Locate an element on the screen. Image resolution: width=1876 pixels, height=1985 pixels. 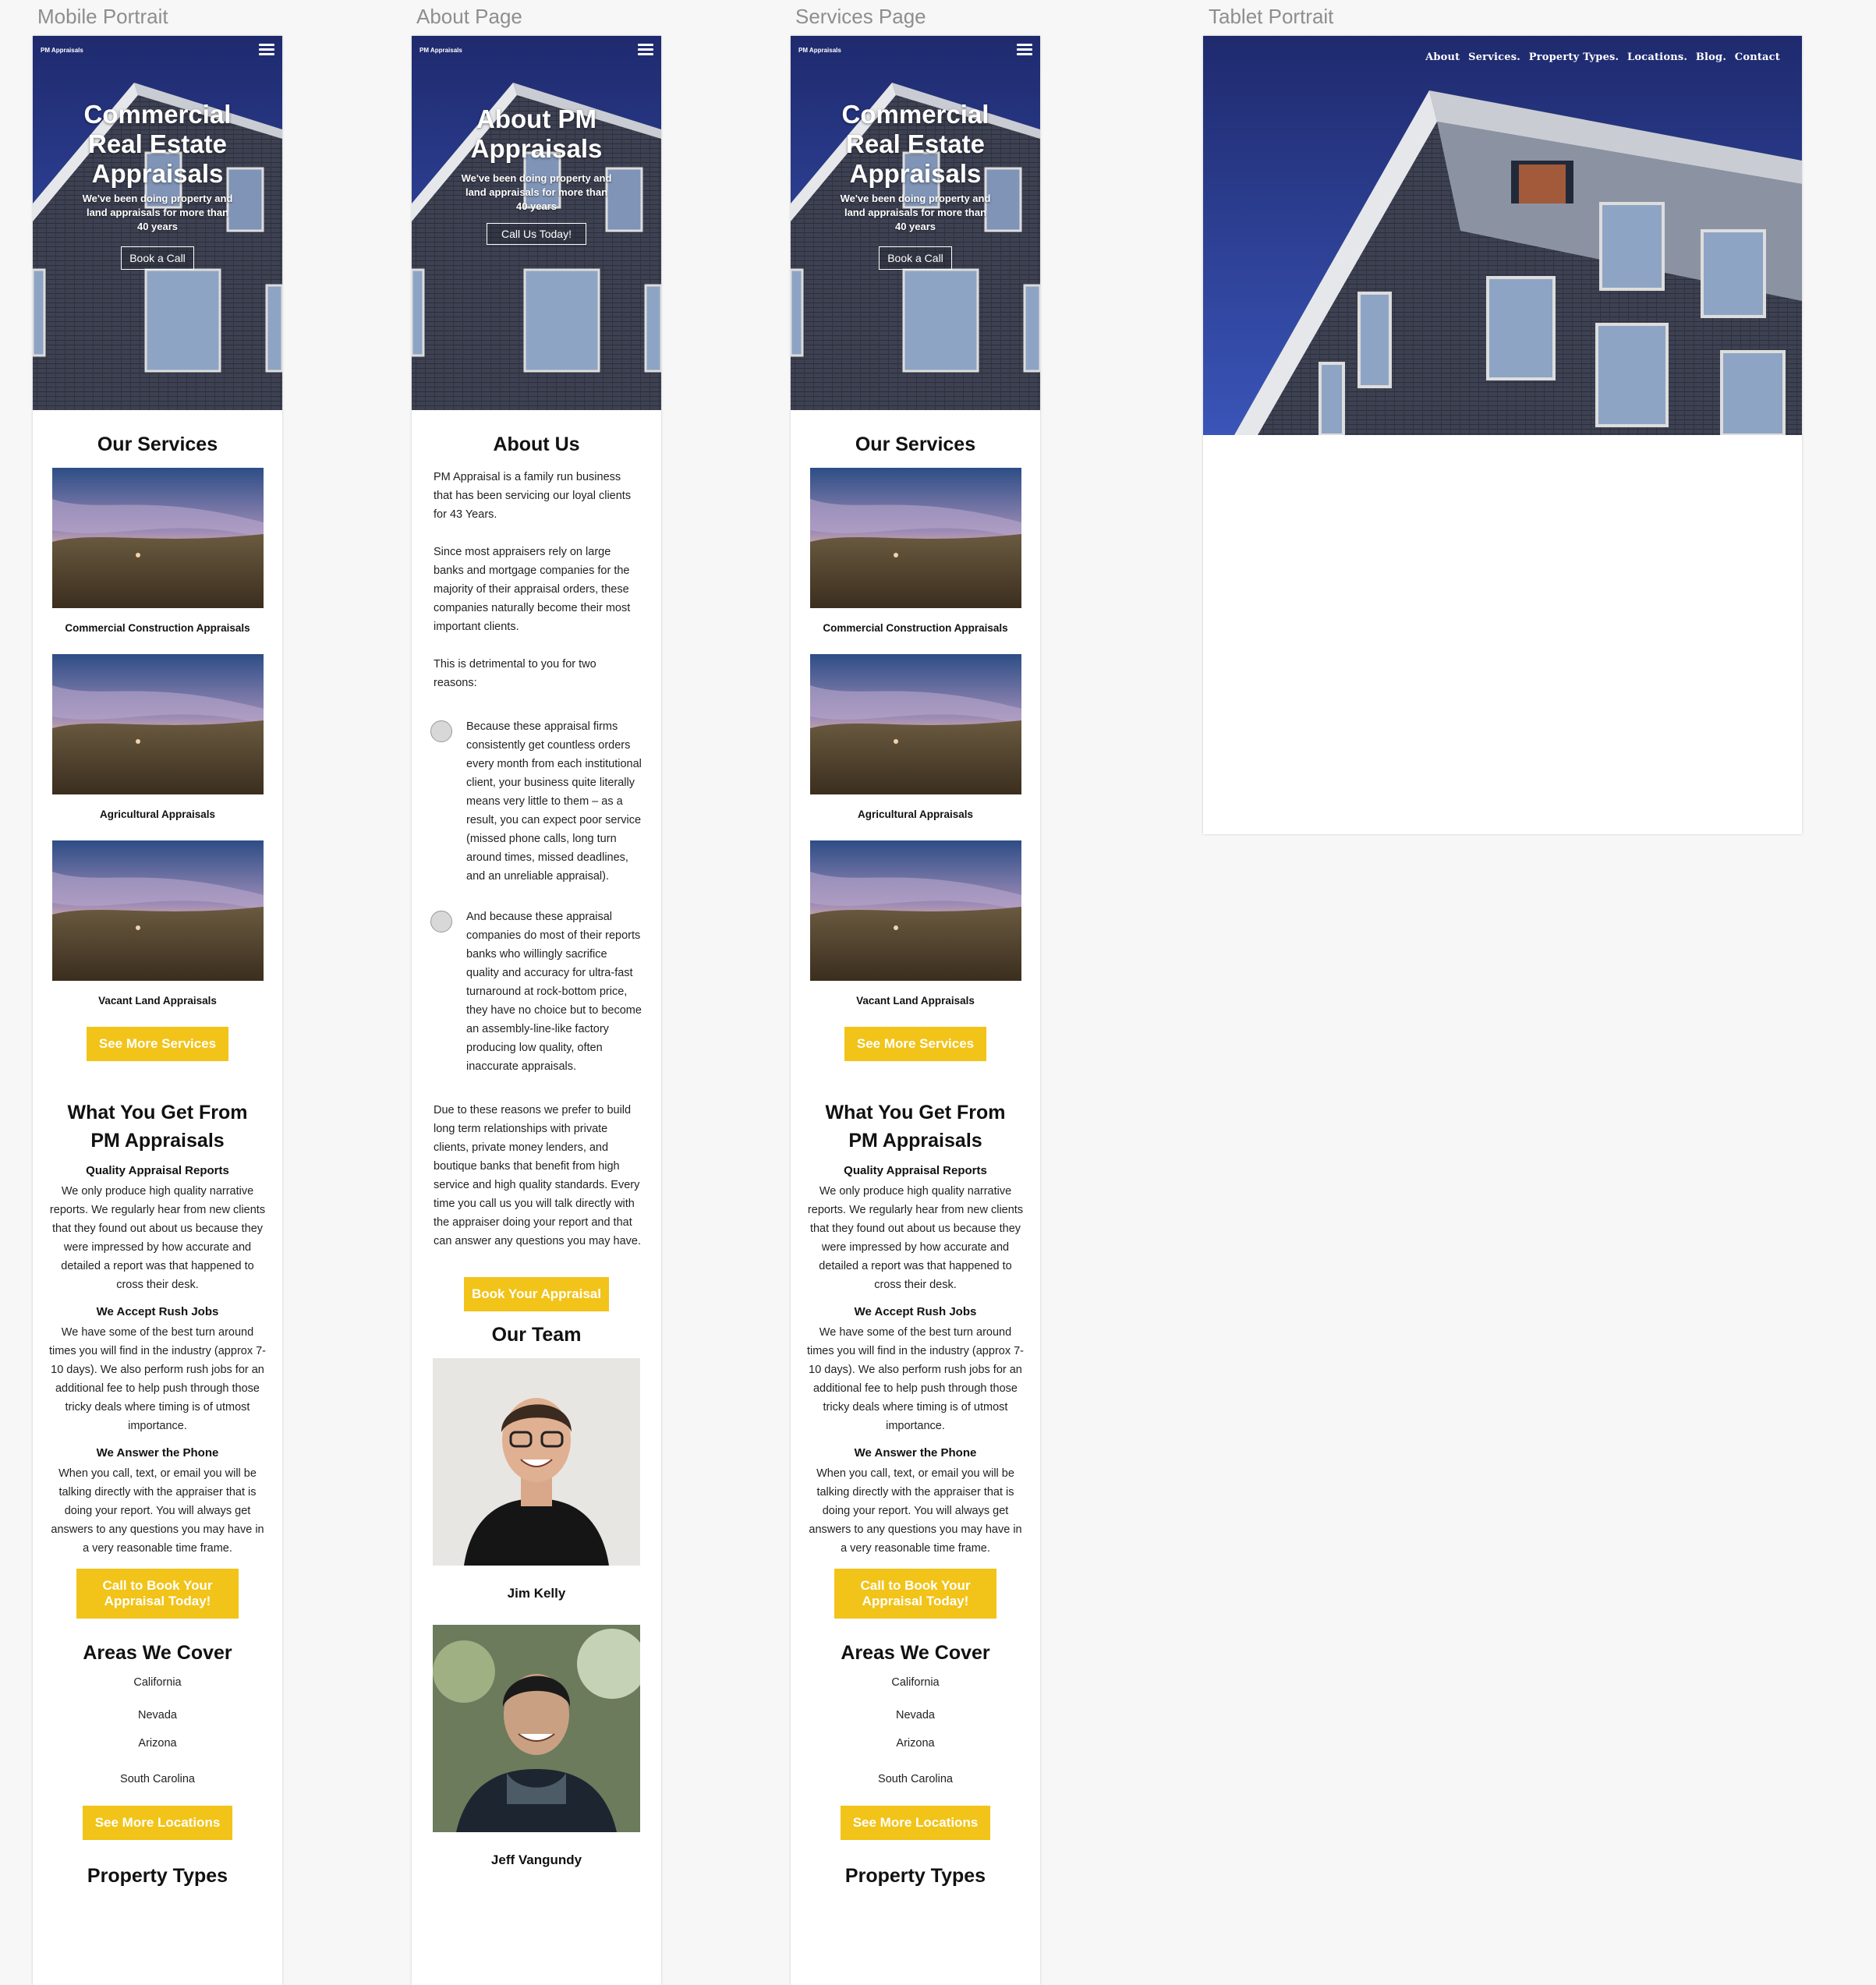
nav-link-blog: Blog. is located at coordinates (1711, 57).